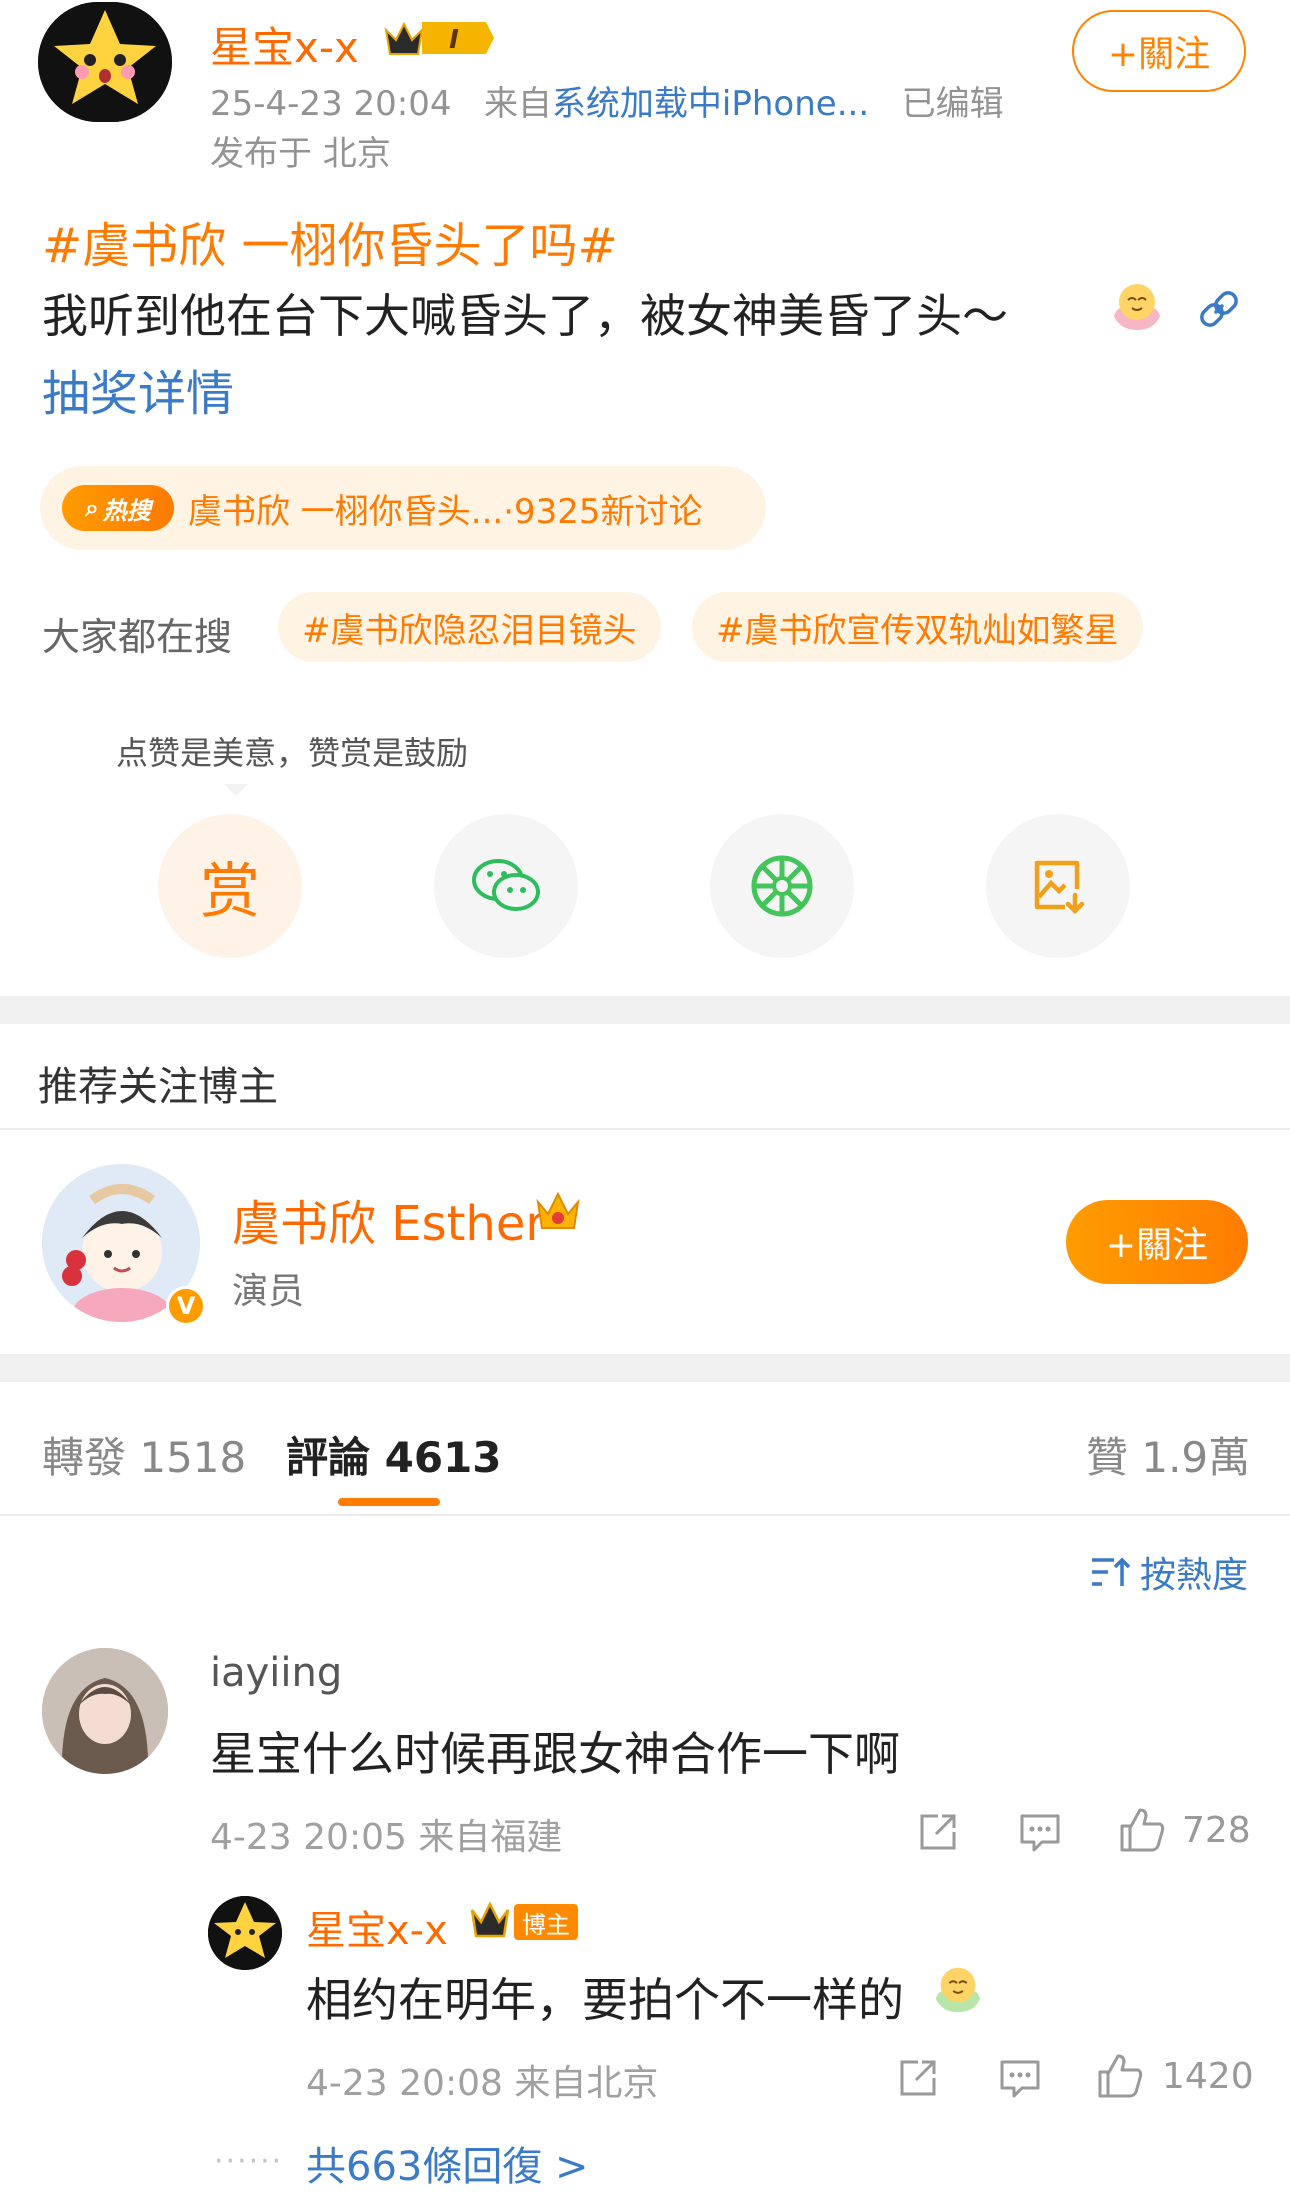  What do you see at coordinates (1168, 1454) in the screenshot?
I see `tab-likes: 贊 1.9萬` at bounding box center [1168, 1454].